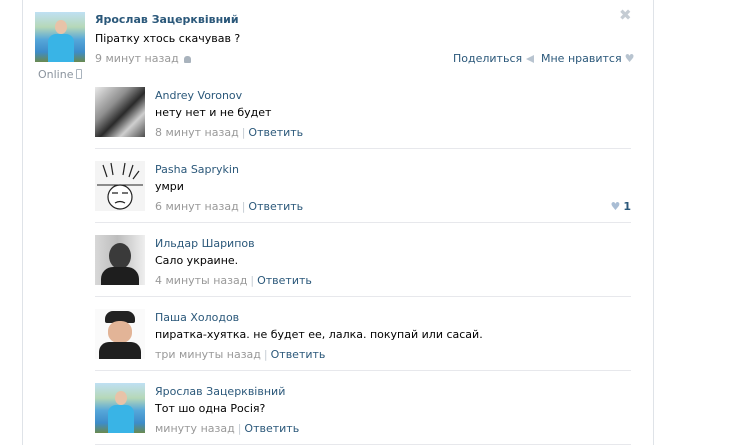 This screenshot has height=445, width=754. I want to click on comment-author: Pasha Saprykin, so click(197, 169).